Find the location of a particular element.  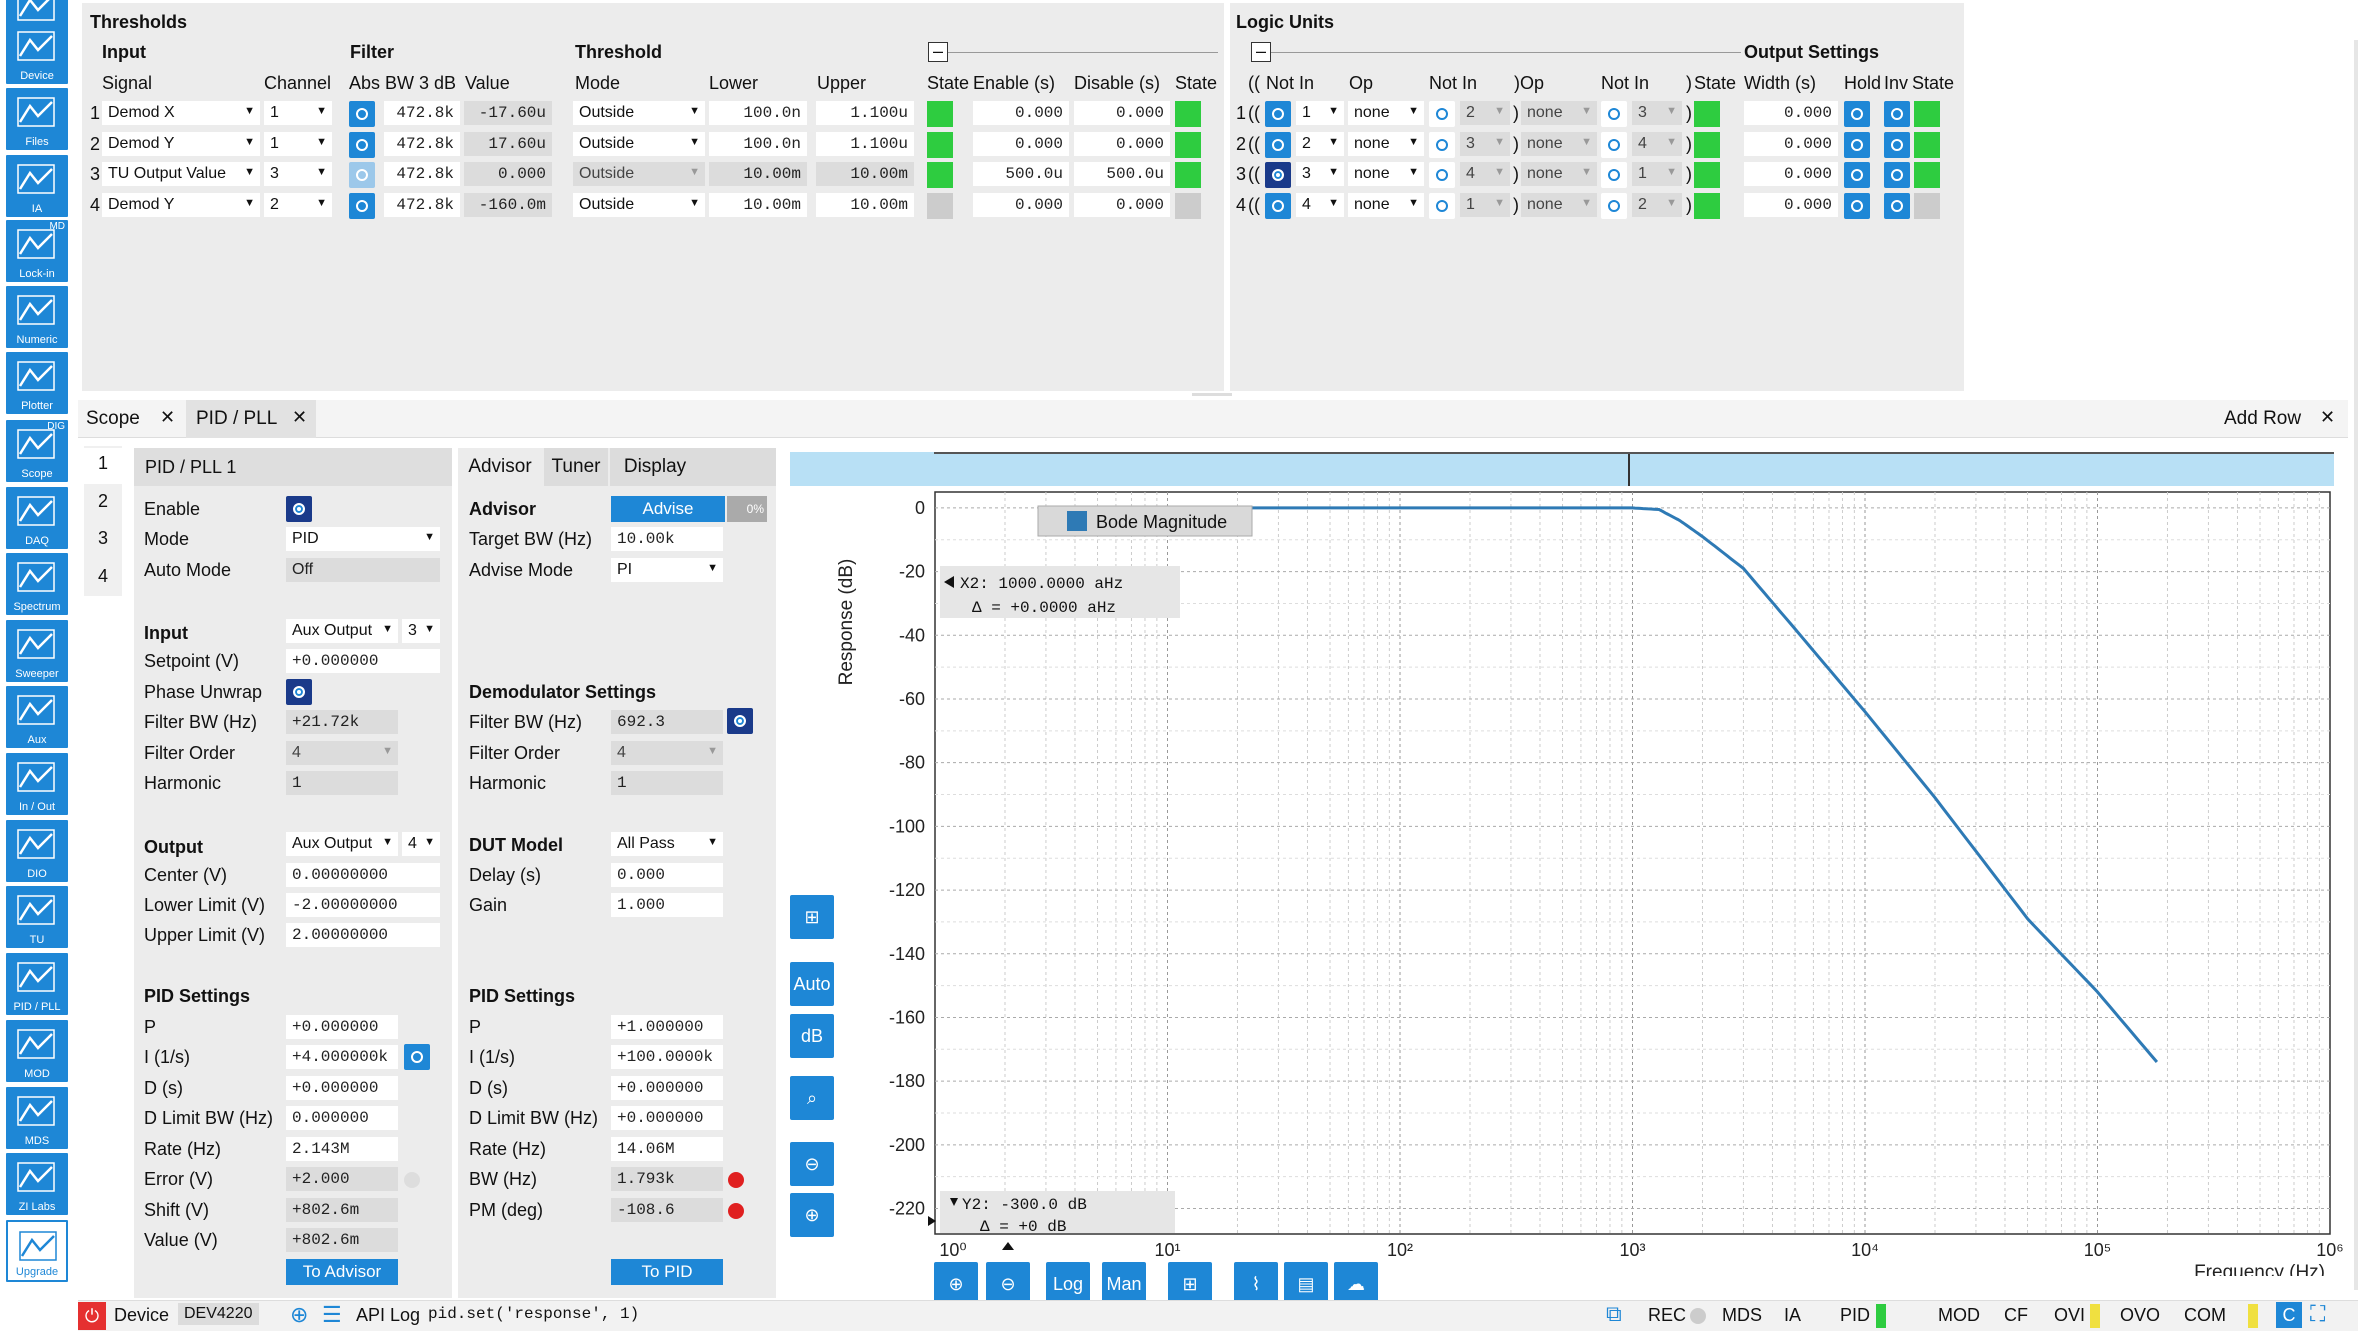

settings-icon: ⊕ is located at coordinates (299, 1315).